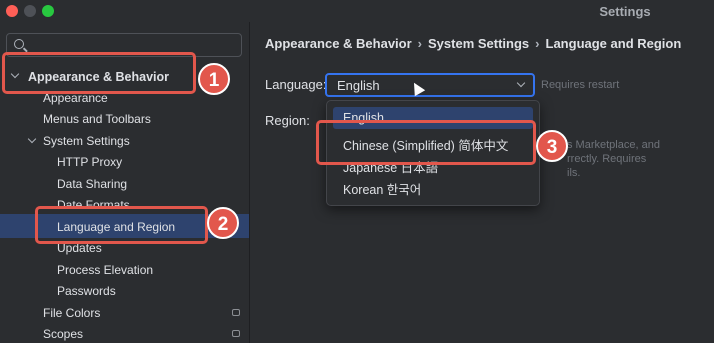  Describe the element at coordinates (214, 79) in the screenshot. I see `callout-badge-1: 1` at that location.